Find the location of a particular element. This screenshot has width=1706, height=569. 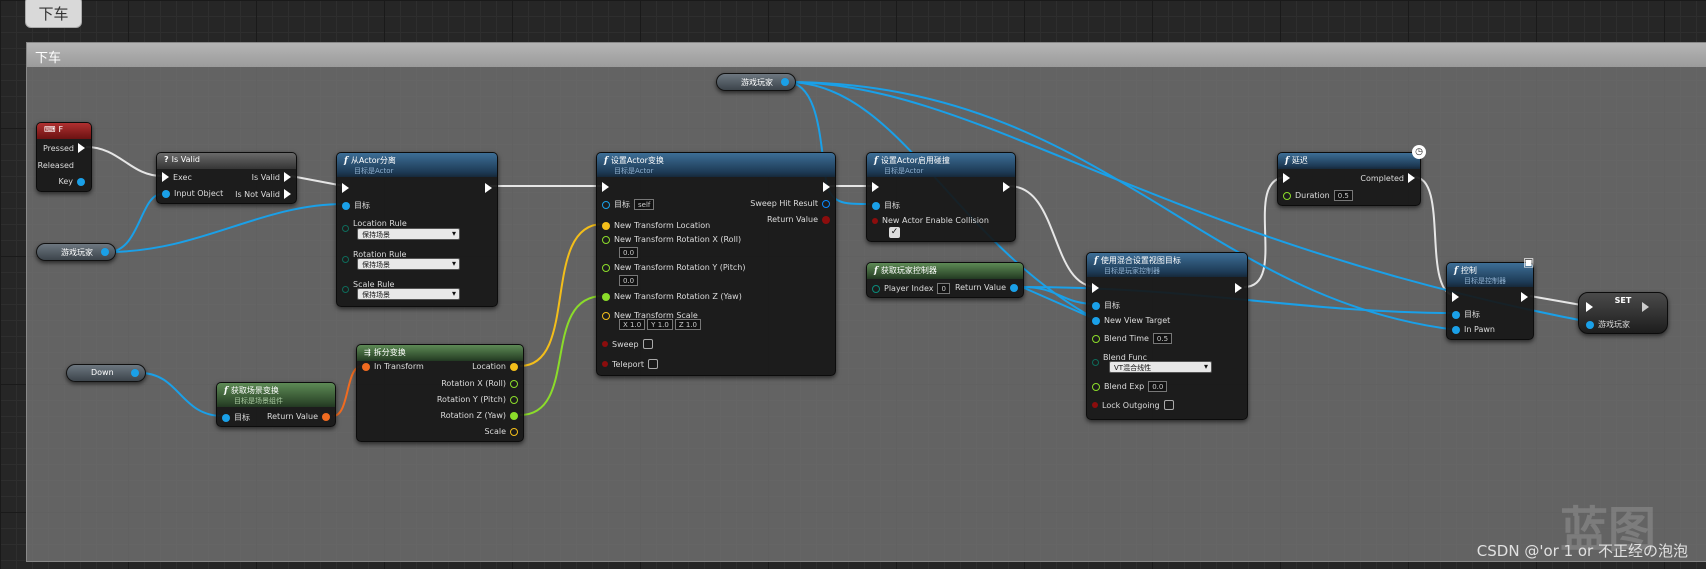

pin-new-location: New Transform Location is located at coordinates (656, 225).